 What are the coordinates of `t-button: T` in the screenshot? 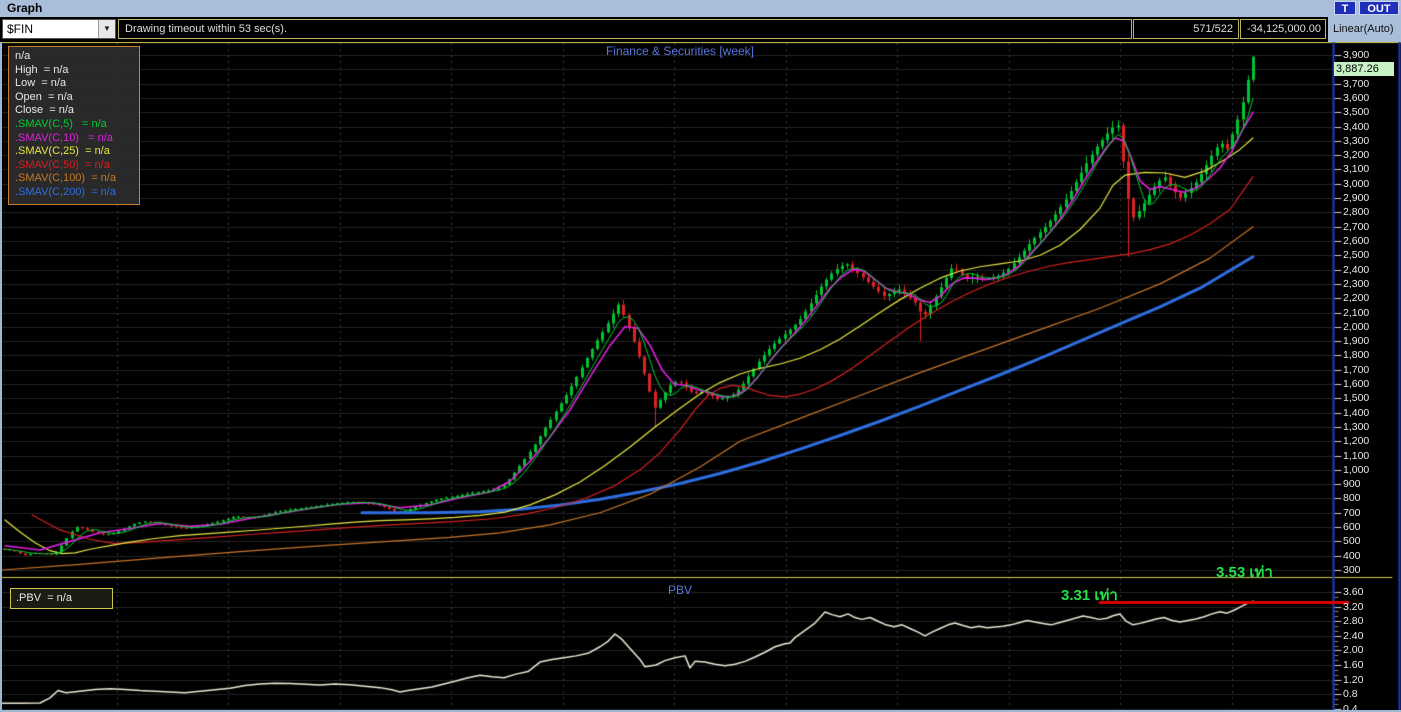 It's located at (1345, 8).